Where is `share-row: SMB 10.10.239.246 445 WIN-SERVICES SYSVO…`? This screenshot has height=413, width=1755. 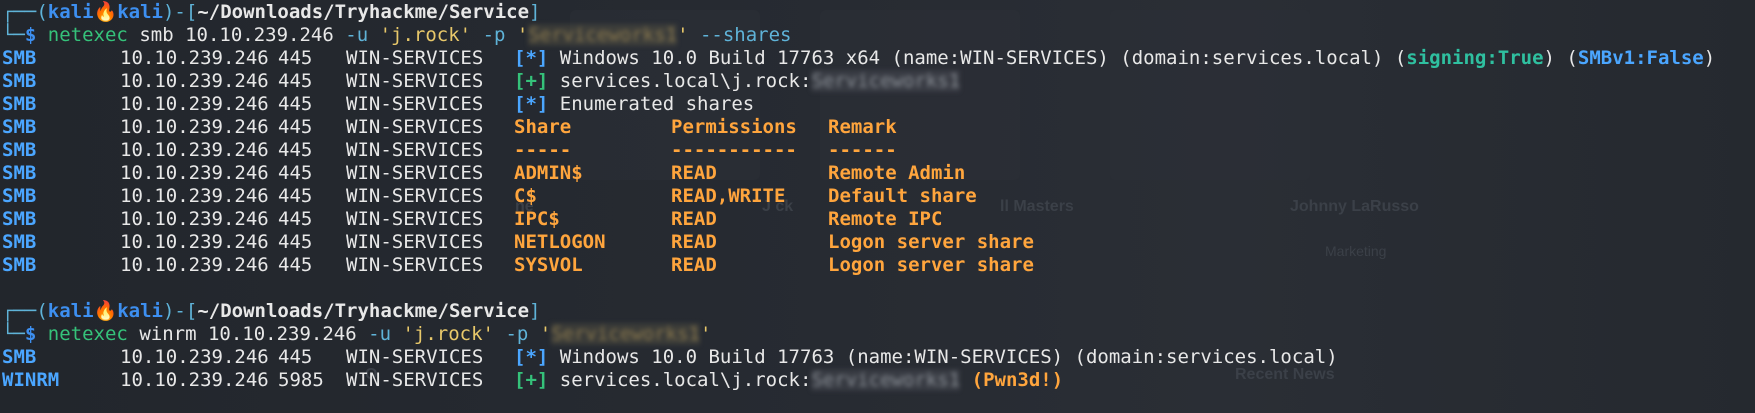 share-row: SMB 10.10.239.246 445 WIN-SERVICES SYSVO… is located at coordinates (518, 265).